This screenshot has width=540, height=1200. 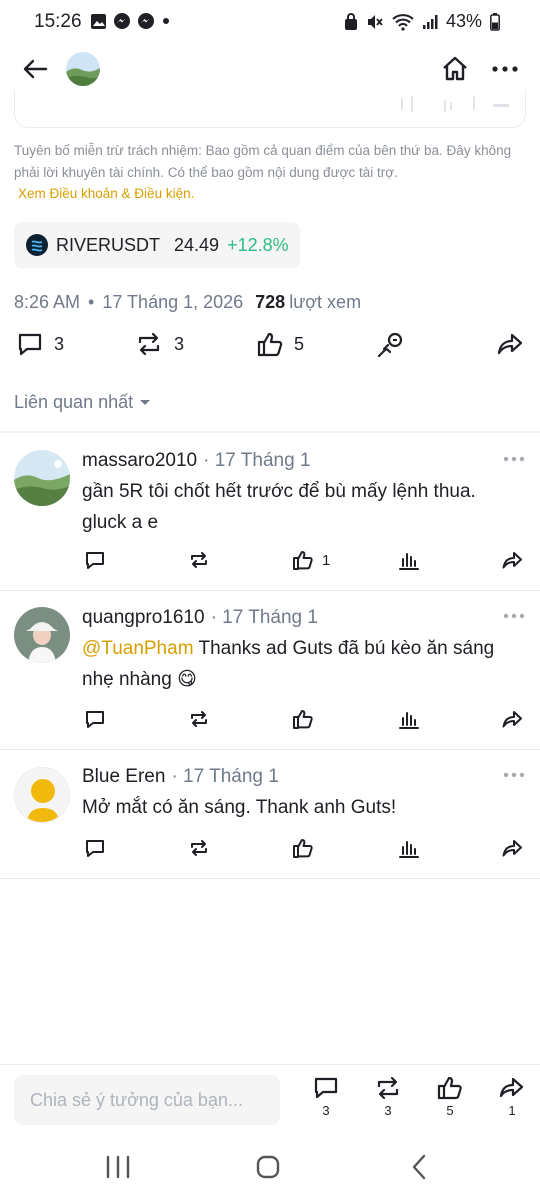 What do you see at coordinates (326, 1110) in the screenshot?
I see `bottom-comment-count: 3` at bounding box center [326, 1110].